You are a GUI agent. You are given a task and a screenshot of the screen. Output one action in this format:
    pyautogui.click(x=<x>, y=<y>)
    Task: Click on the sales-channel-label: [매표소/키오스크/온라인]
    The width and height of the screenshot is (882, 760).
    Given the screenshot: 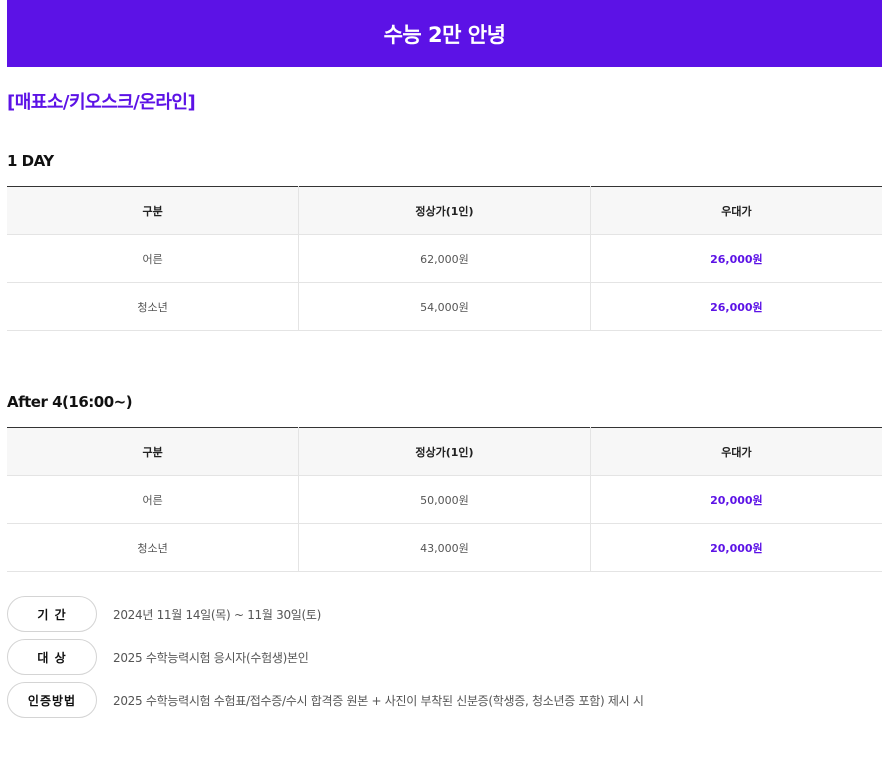 What is the action you would take?
    pyautogui.click(x=101, y=102)
    